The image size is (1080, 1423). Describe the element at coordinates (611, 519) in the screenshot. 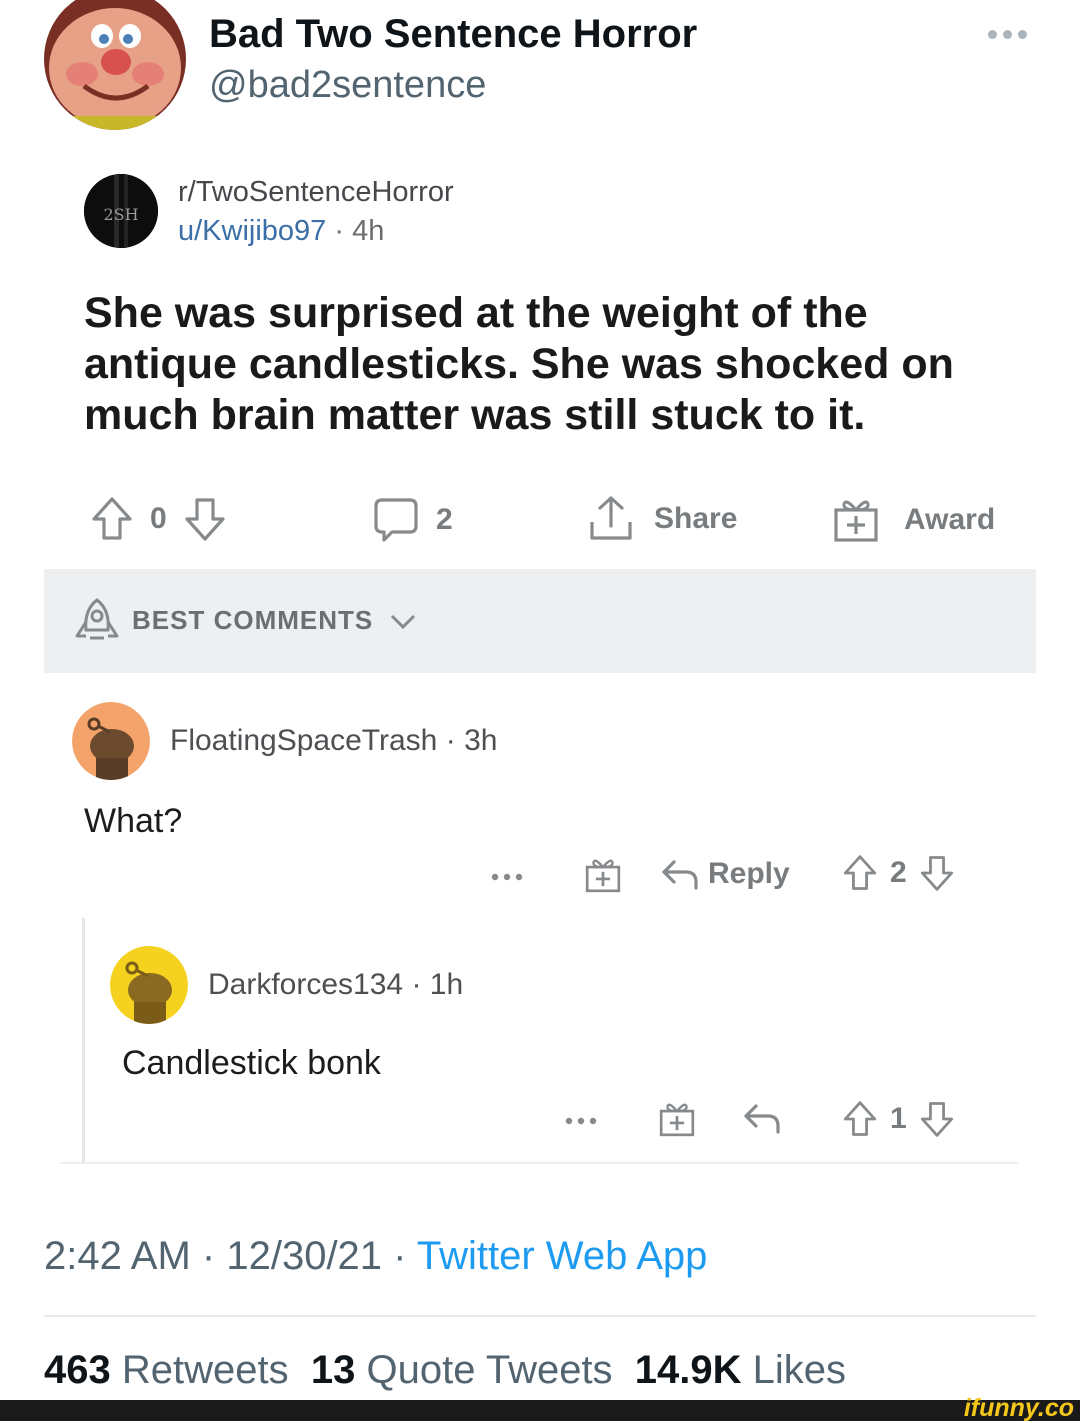

I see `share-icon` at that location.